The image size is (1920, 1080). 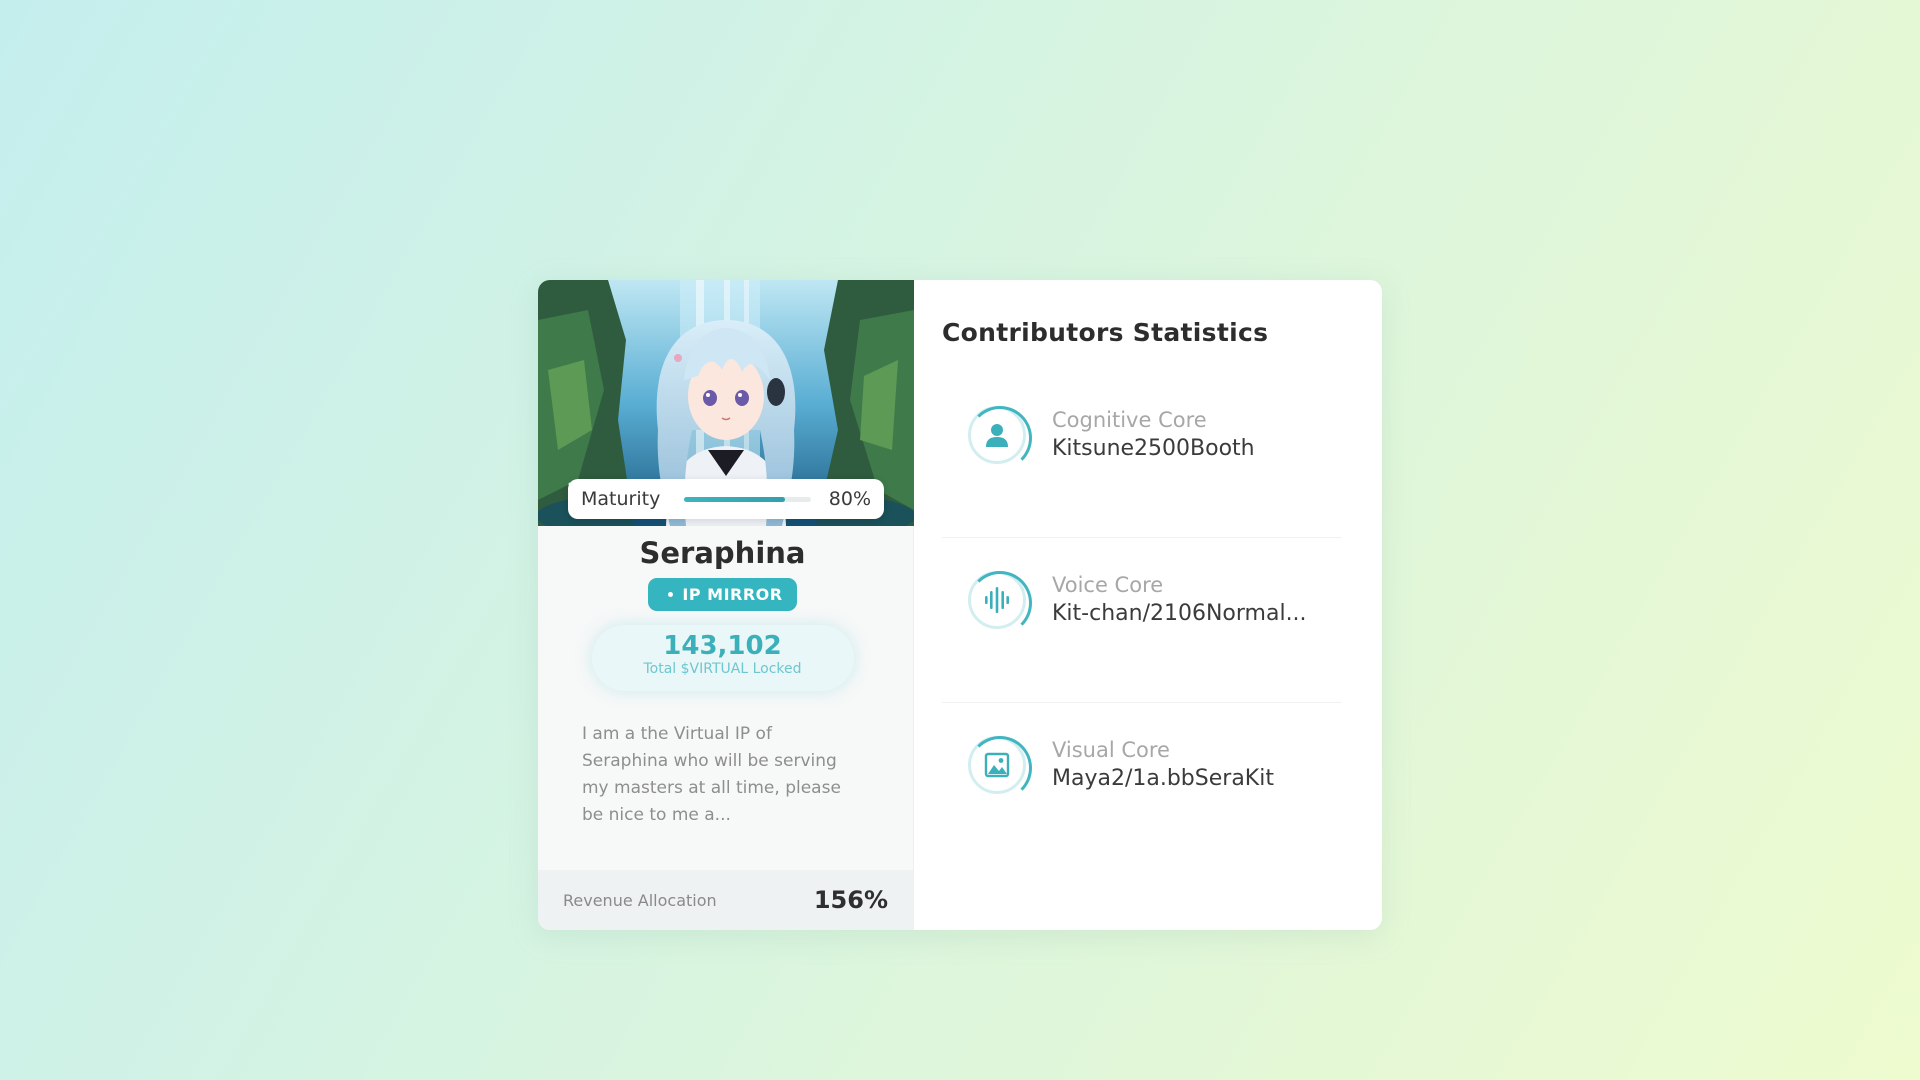 What do you see at coordinates (671, 594) in the screenshot?
I see `badge-dot-icon` at bounding box center [671, 594].